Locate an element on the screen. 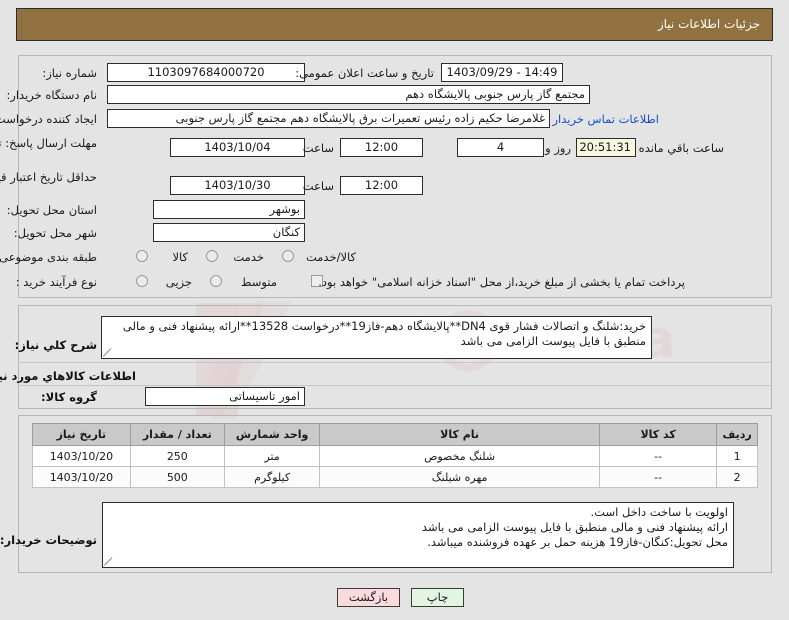 The width and height of the screenshot is (789, 620). field-price-validity-time: 12:00 is located at coordinates (381, 185).